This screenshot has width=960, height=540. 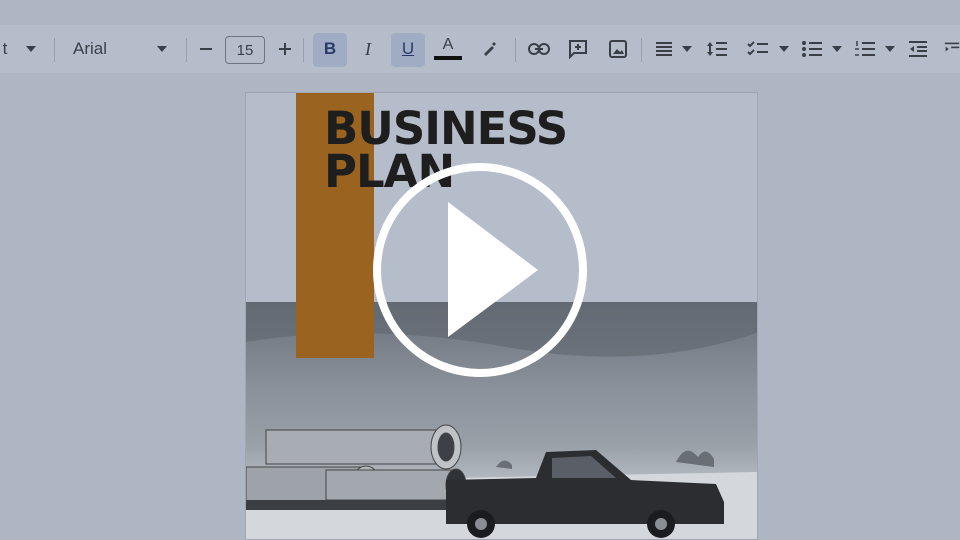 What do you see at coordinates (206, 49) in the screenshot?
I see `minus-icon` at bounding box center [206, 49].